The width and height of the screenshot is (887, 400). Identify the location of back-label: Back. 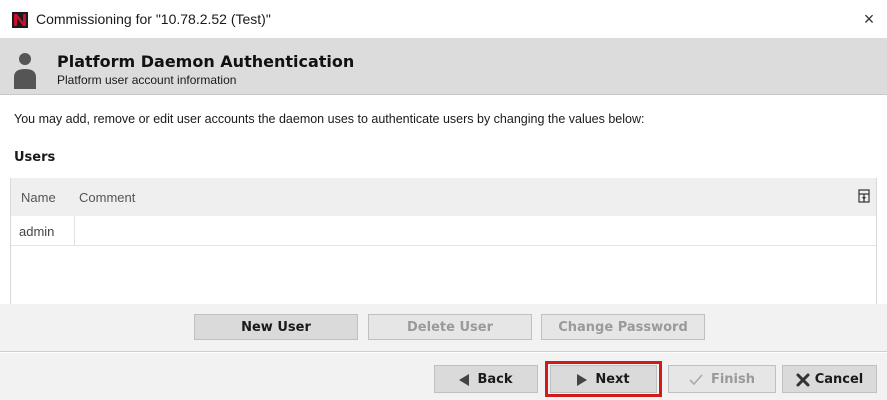
(495, 379).